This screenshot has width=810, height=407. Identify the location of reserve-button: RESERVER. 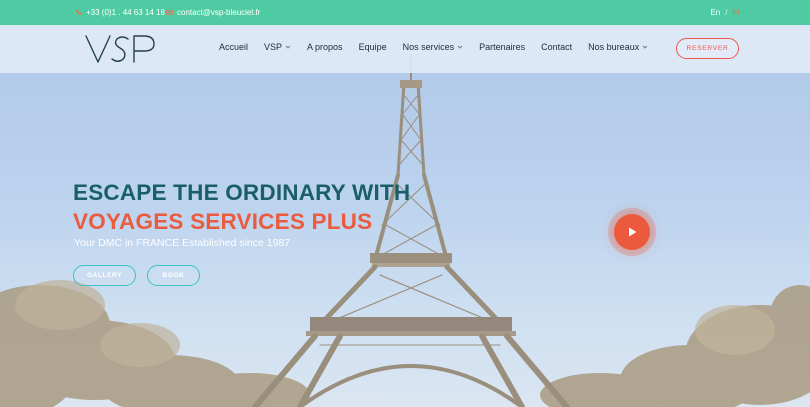
(707, 48).